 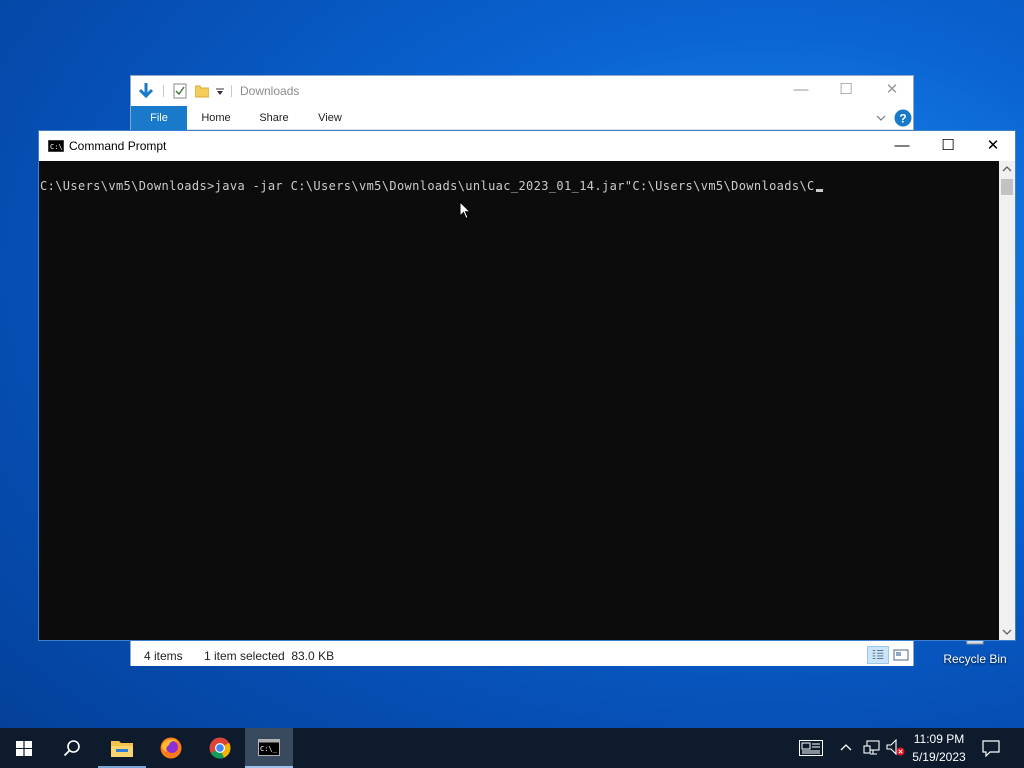 What do you see at coordinates (465, 210) in the screenshot?
I see `mouse-pointer-icon` at bounding box center [465, 210].